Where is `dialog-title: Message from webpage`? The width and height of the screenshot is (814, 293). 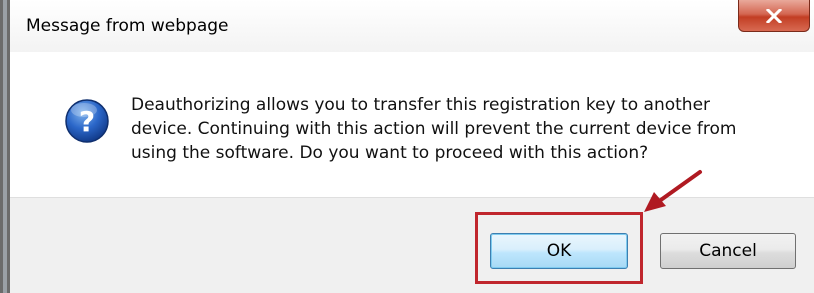
dialog-title: Message from webpage is located at coordinates (127, 26).